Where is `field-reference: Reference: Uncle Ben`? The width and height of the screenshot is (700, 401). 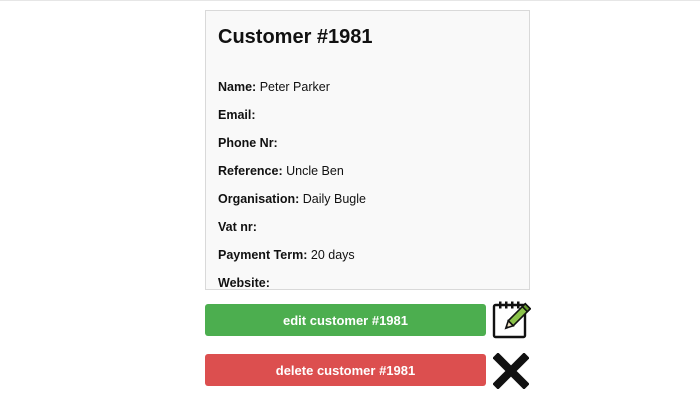 field-reference: Reference: Uncle Ben is located at coordinates (281, 171).